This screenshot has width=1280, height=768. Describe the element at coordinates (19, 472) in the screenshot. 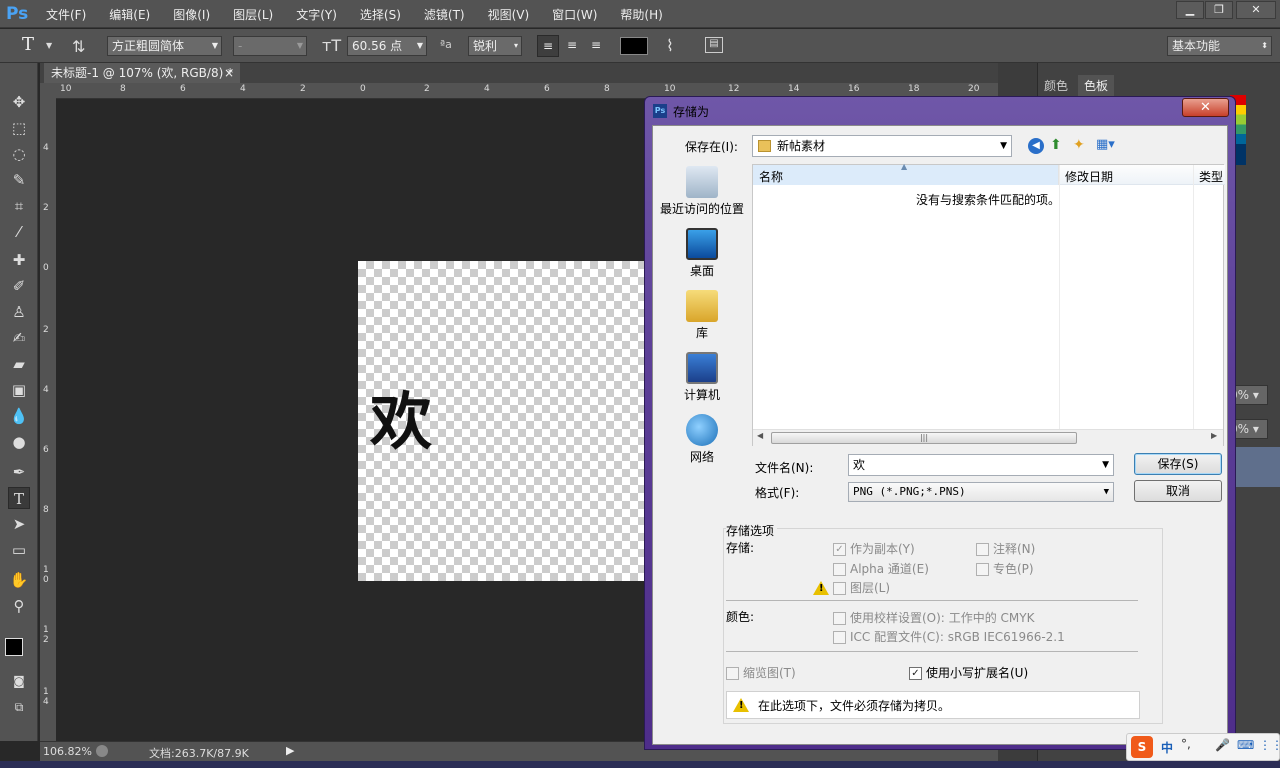

I see `pen-tool-icon: ✒` at that location.